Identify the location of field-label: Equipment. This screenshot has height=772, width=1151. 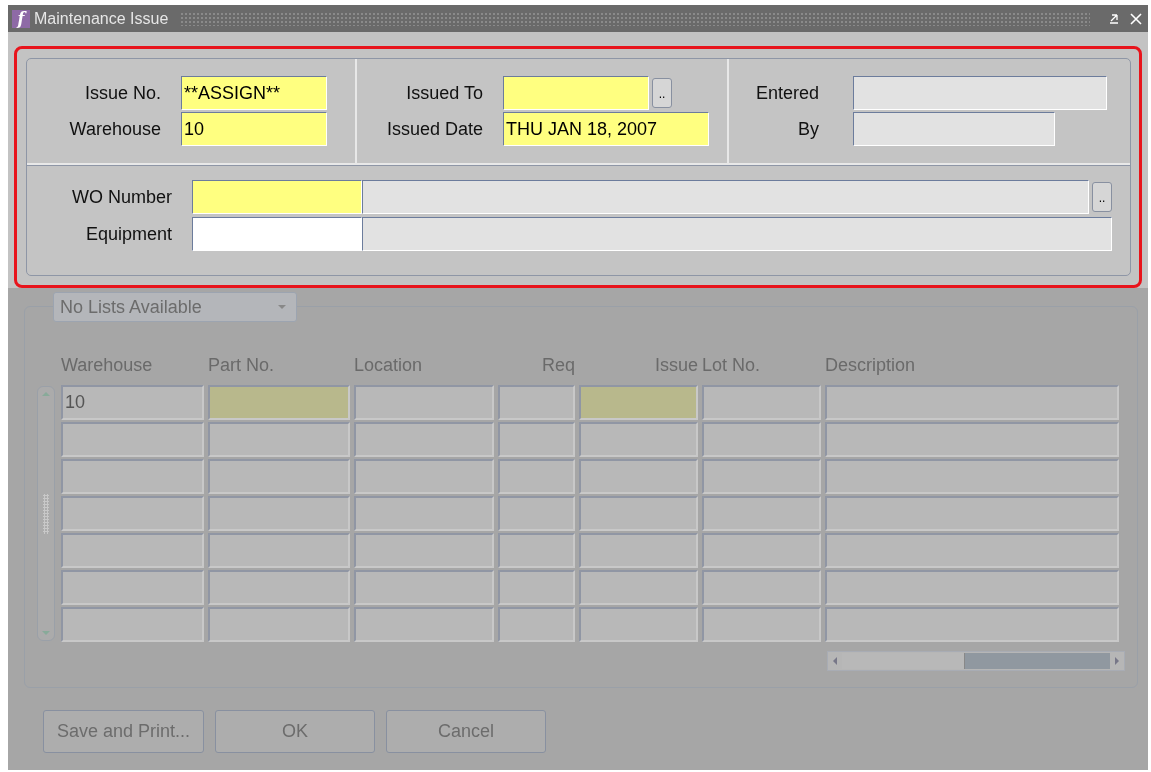
(128, 234).